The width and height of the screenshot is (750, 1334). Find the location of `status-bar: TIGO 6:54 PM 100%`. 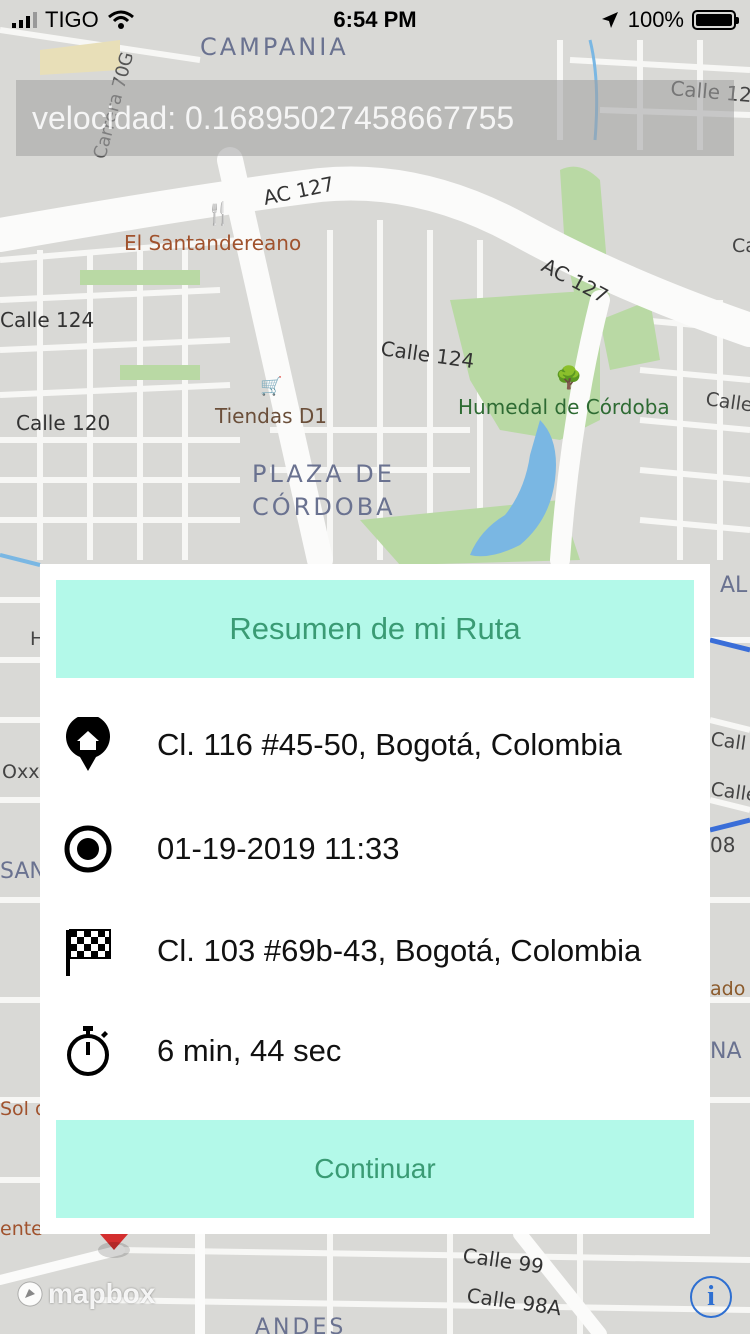

status-bar: TIGO 6:54 PM 100% is located at coordinates (375, 20).